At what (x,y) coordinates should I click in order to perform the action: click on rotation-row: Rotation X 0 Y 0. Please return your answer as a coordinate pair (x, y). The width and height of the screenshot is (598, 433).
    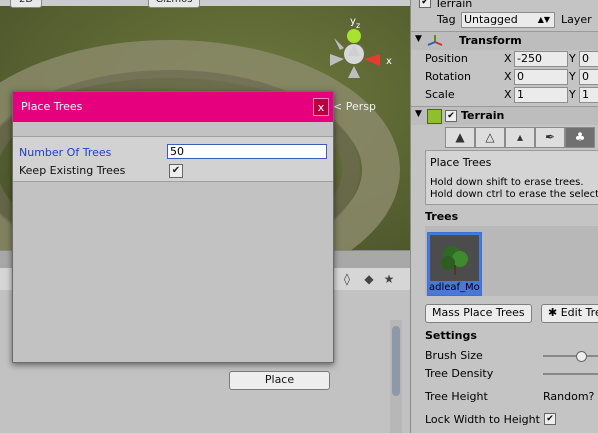
    Looking at the image, I should click on (504, 76).